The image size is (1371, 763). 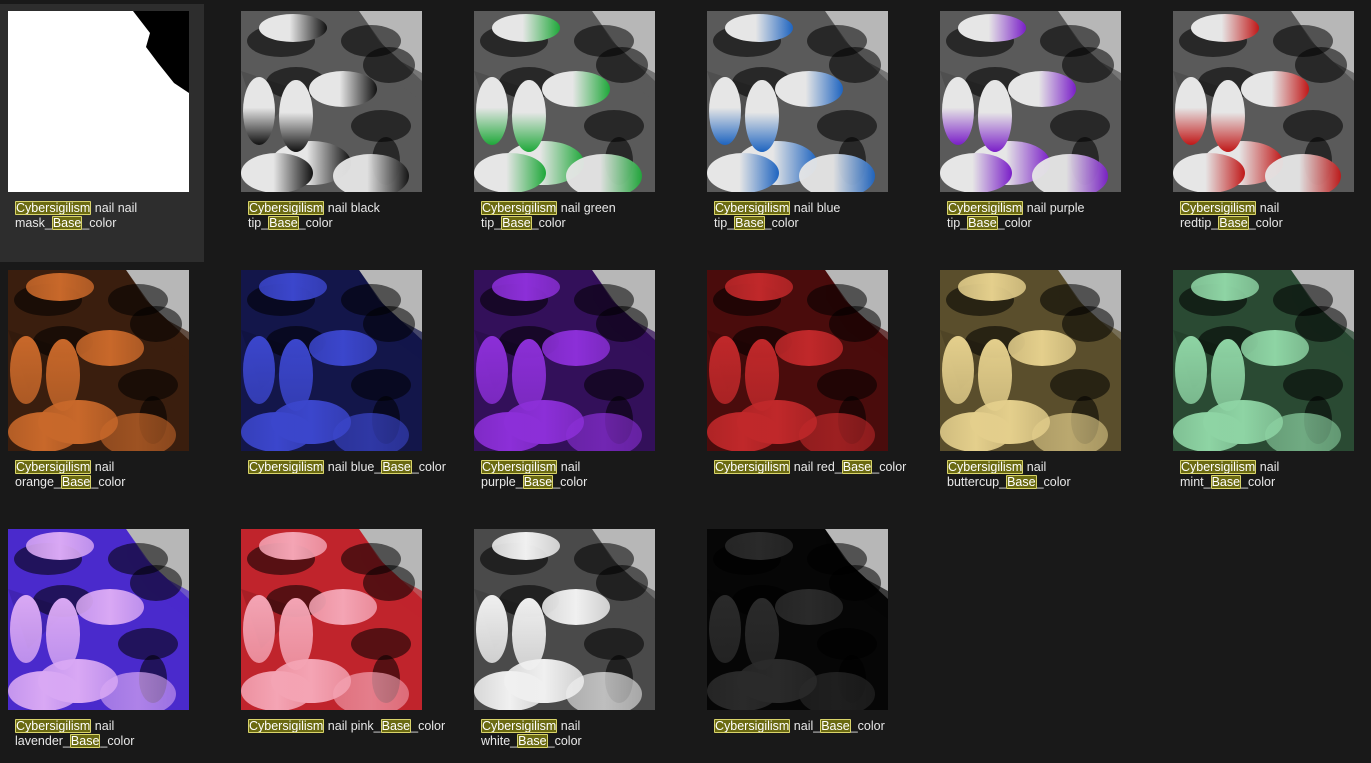 I want to click on file-name-text: nail nail, so click(x=114, y=208).